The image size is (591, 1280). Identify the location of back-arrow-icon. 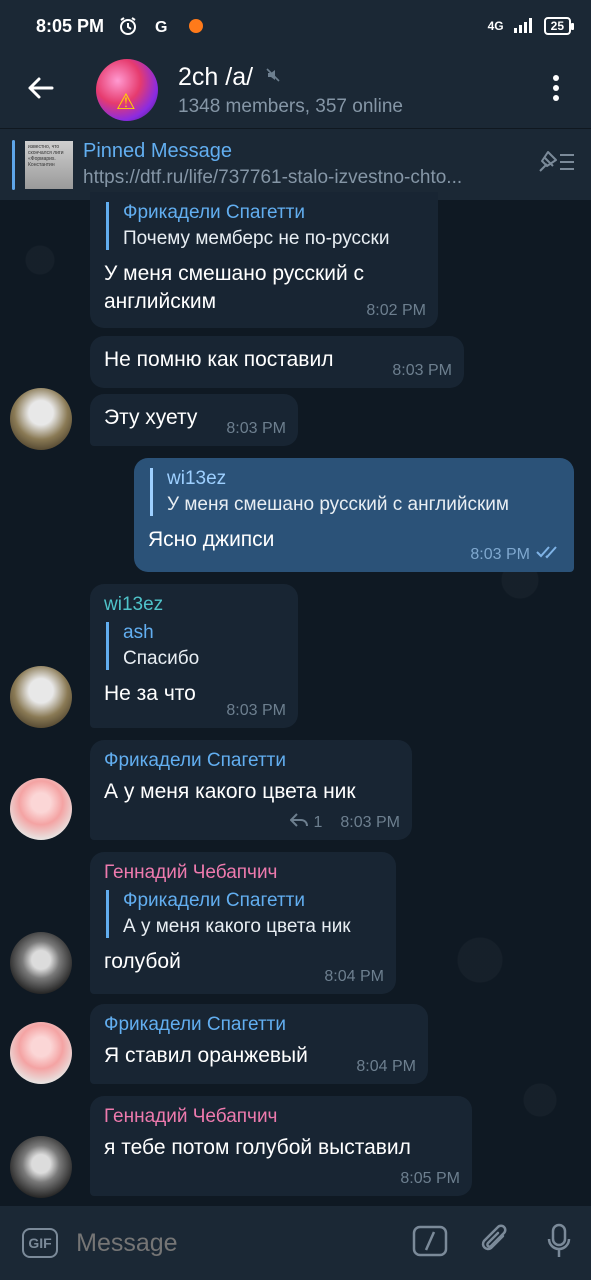
(40, 90).